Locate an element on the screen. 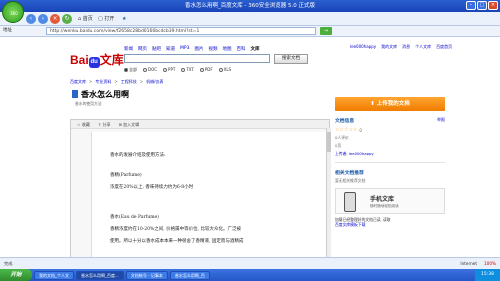  upload-document-button: ⬆ 上传我的文档 is located at coordinates (390, 104).